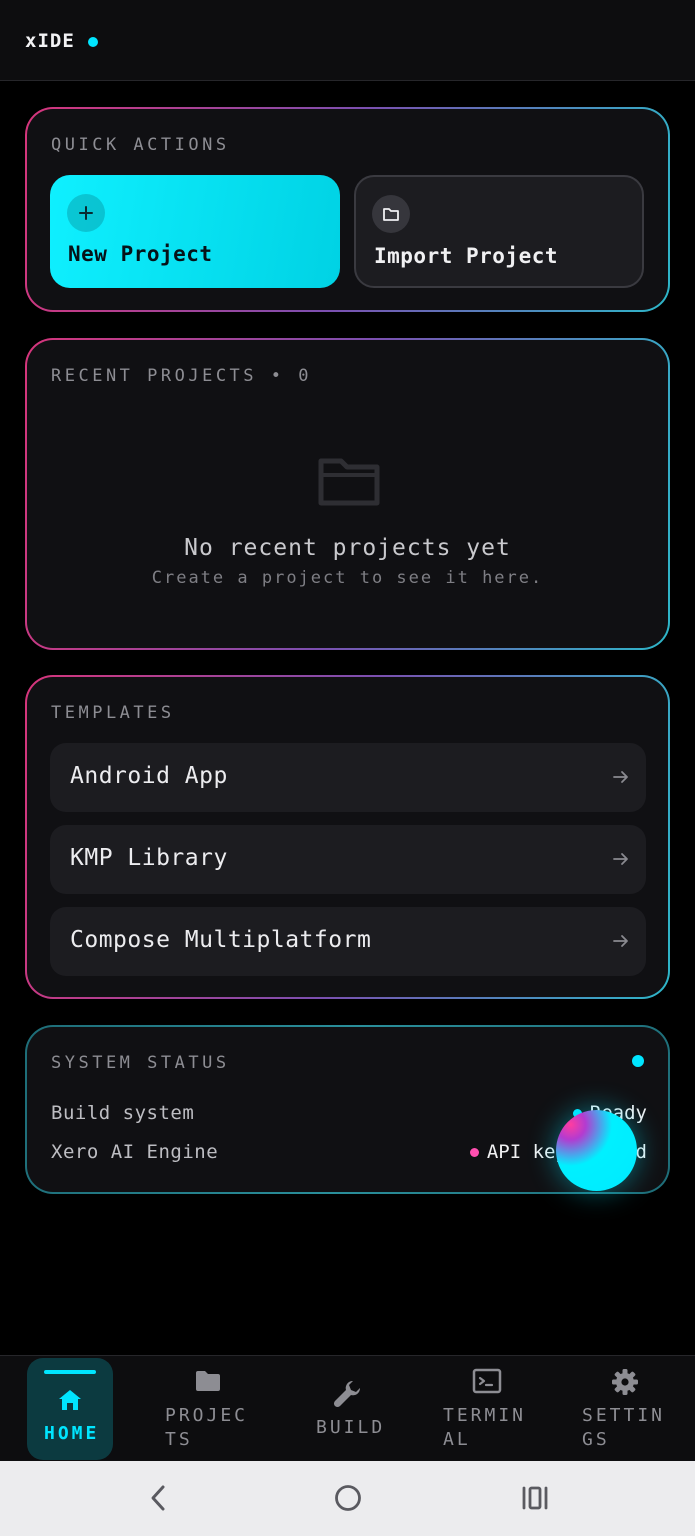 The height and width of the screenshot is (1536, 695). What do you see at coordinates (140, 1063) in the screenshot?
I see `system-status-heading: SYSTEM STATUS` at bounding box center [140, 1063].